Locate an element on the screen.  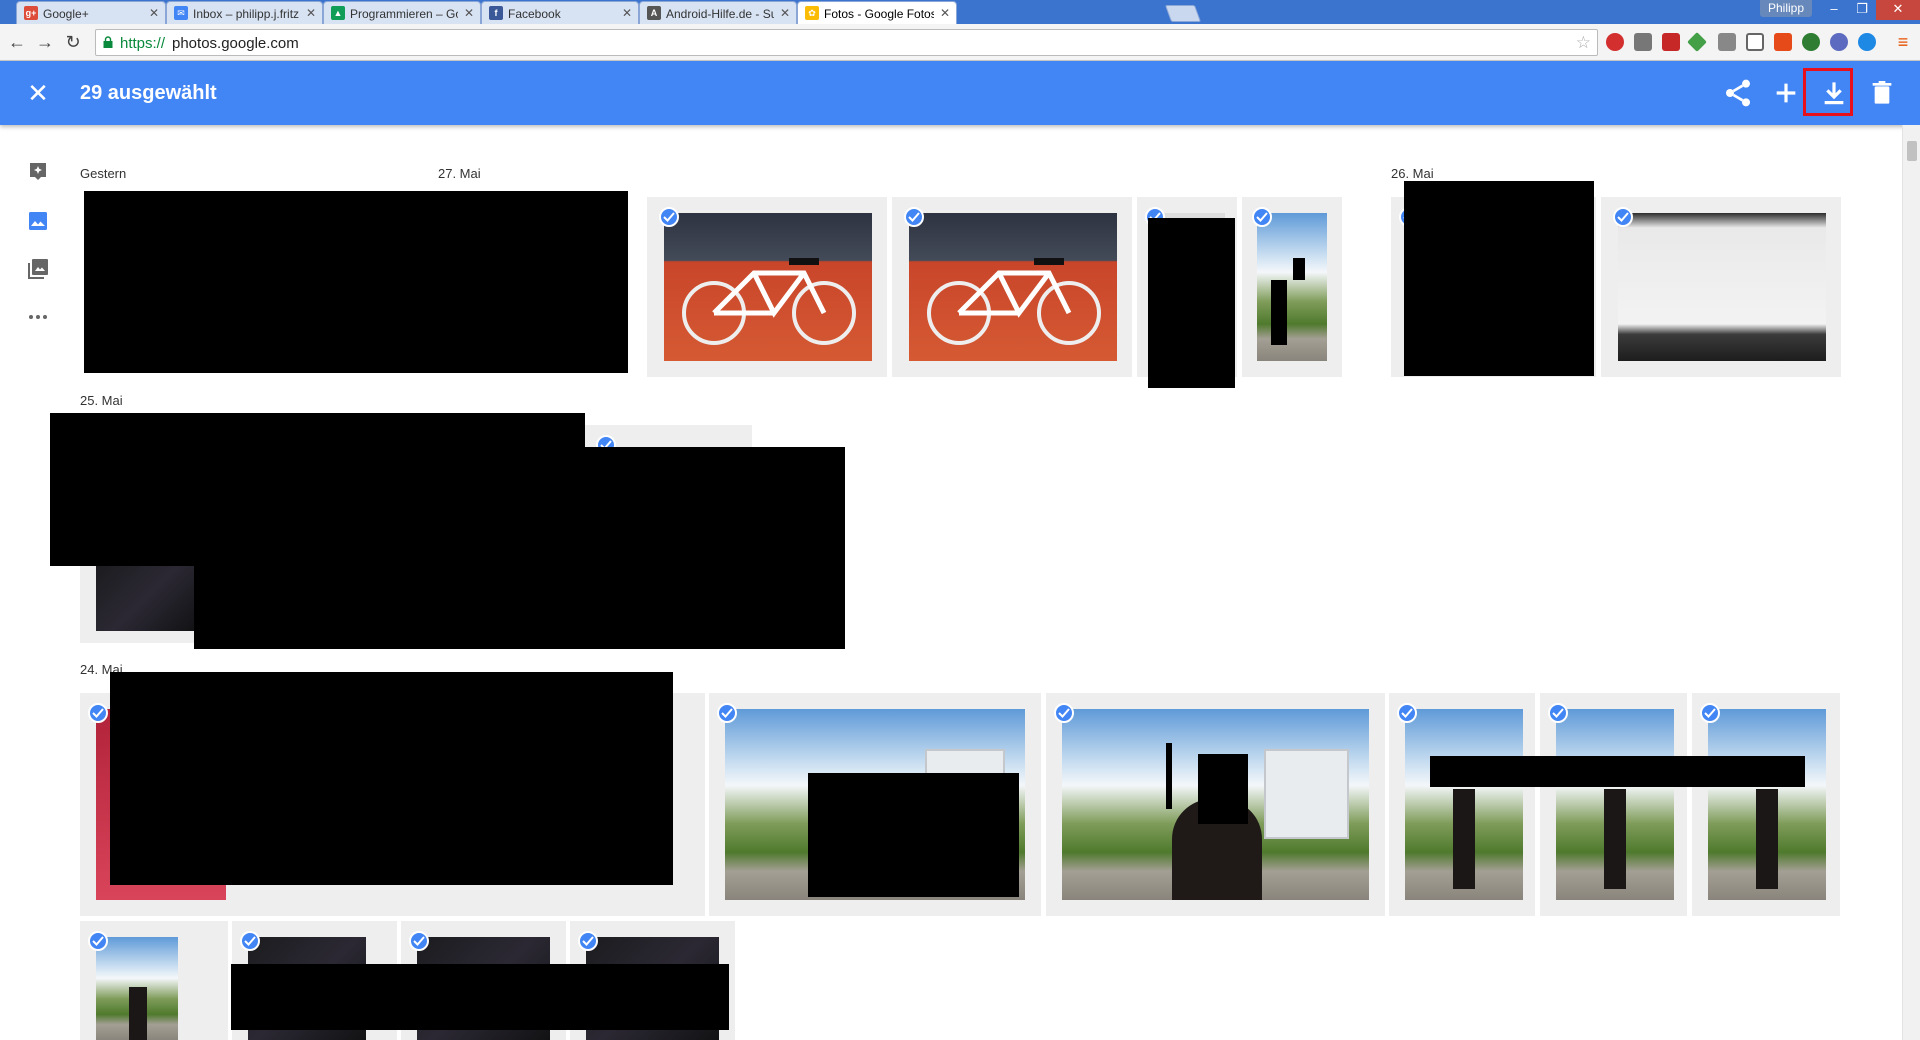
restore-icon: ❐ is located at coordinates (1862, 10).